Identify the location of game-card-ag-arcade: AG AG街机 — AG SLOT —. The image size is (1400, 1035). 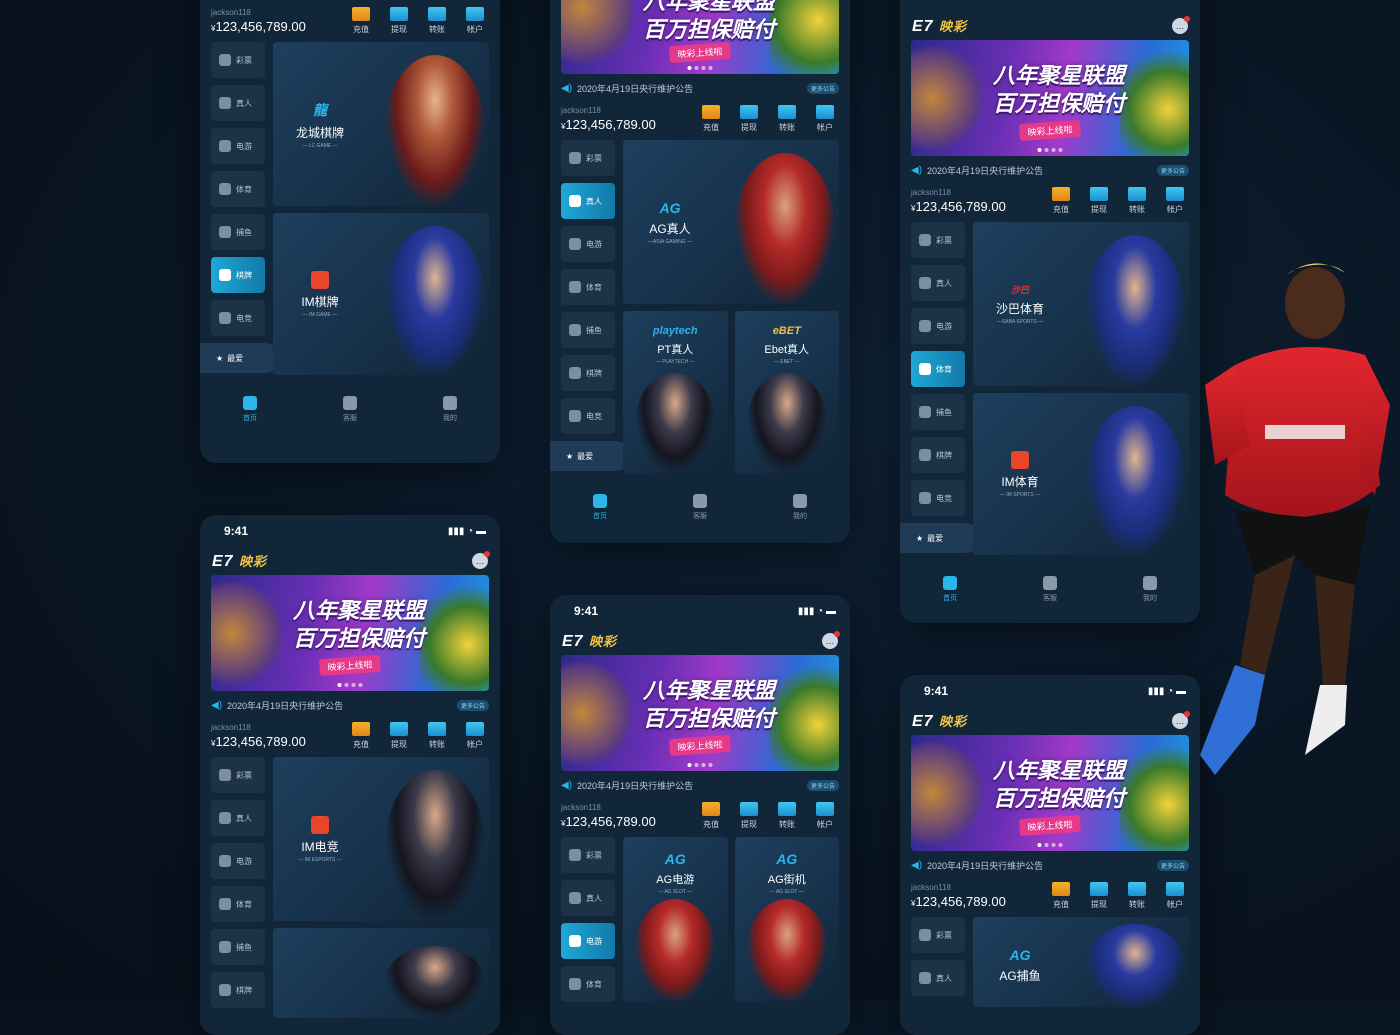
(786, 919).